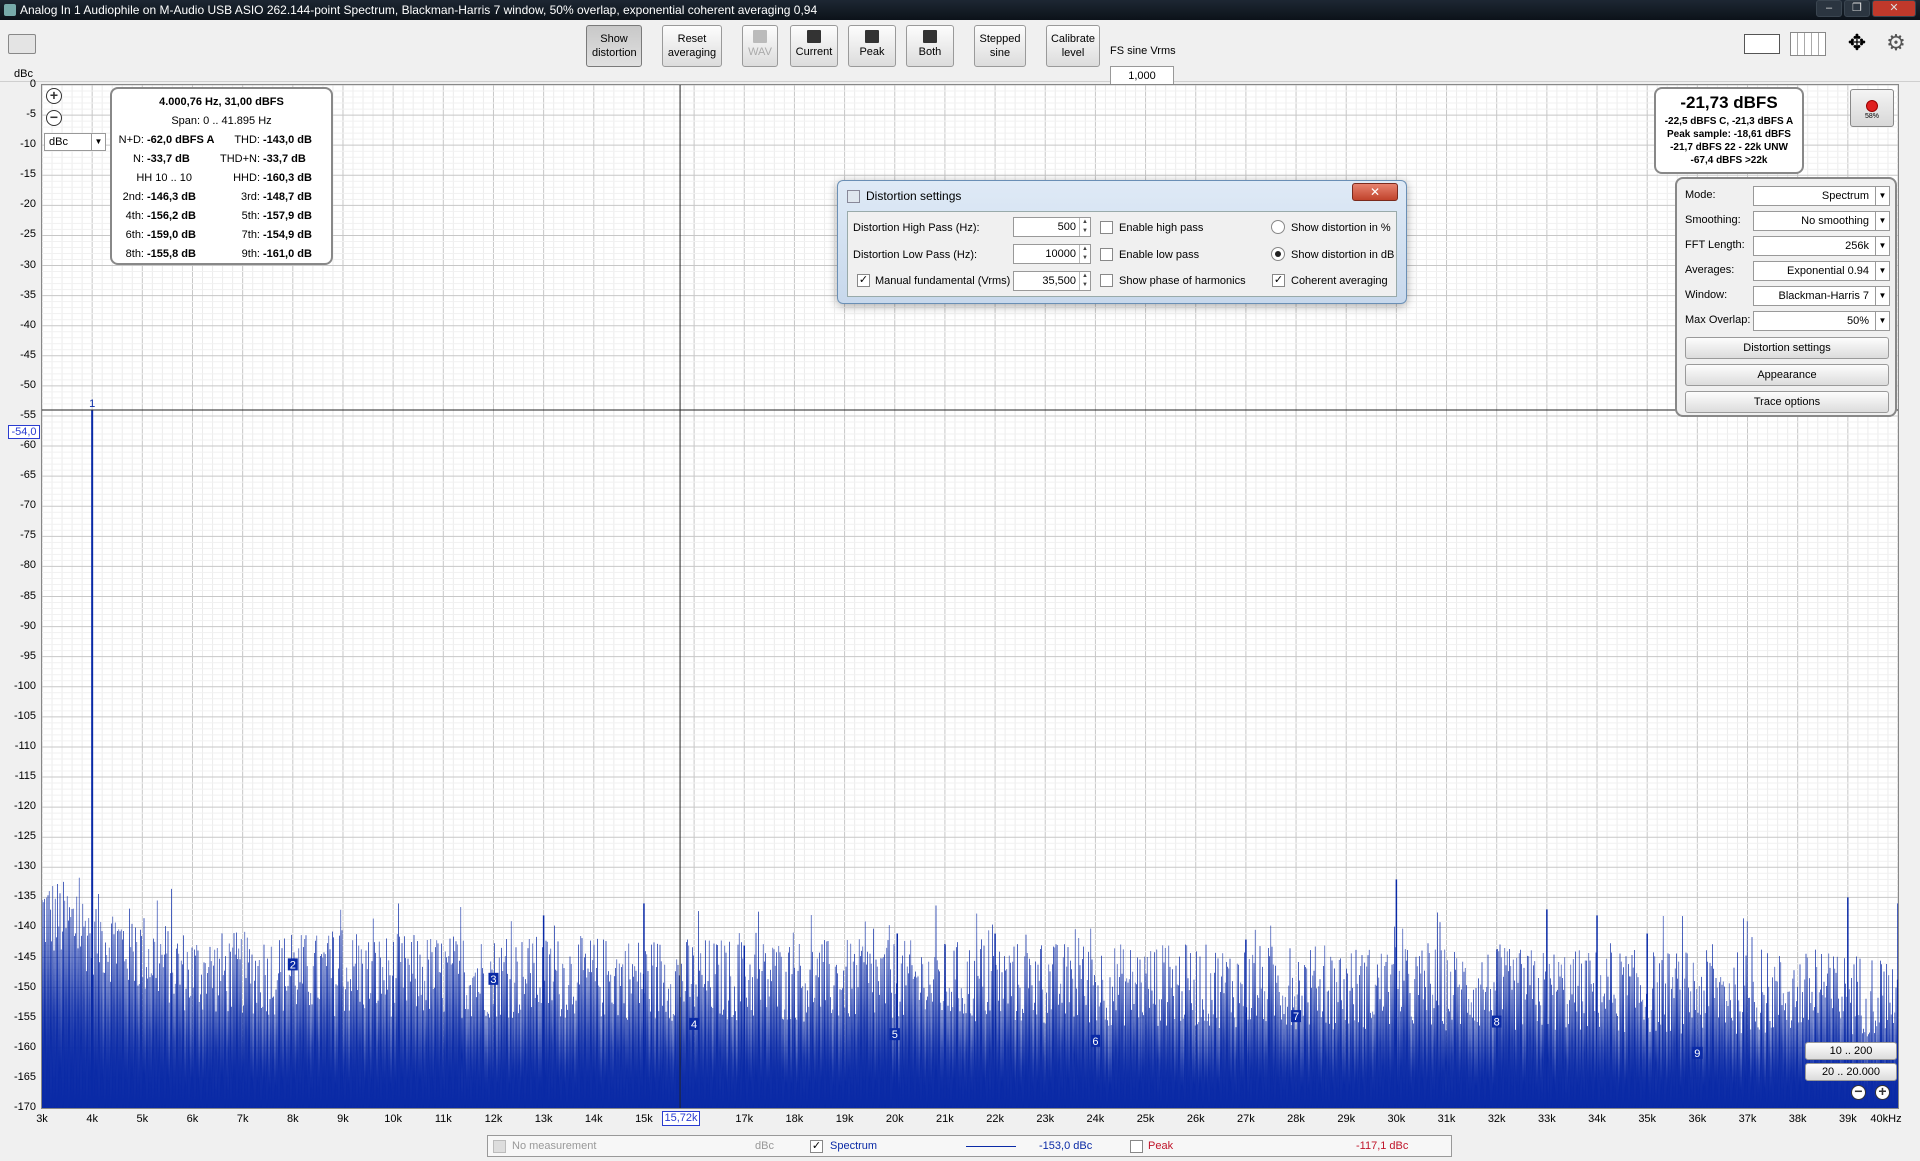 This screenshot has width=1920, height=1161. What do you see at coordinates (1882, 1092) in the screenshot?
I see `zoom-in-x-icon: +` at bounding box center [1882, 1092].